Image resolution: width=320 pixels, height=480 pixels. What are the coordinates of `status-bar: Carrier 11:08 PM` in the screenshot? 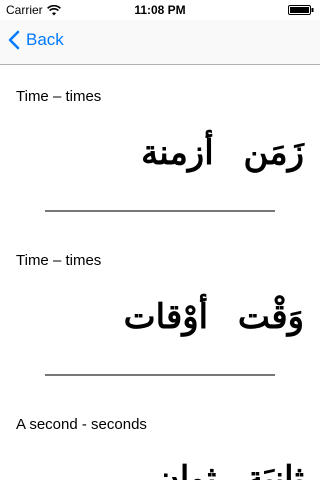 It's located at (160, 10).